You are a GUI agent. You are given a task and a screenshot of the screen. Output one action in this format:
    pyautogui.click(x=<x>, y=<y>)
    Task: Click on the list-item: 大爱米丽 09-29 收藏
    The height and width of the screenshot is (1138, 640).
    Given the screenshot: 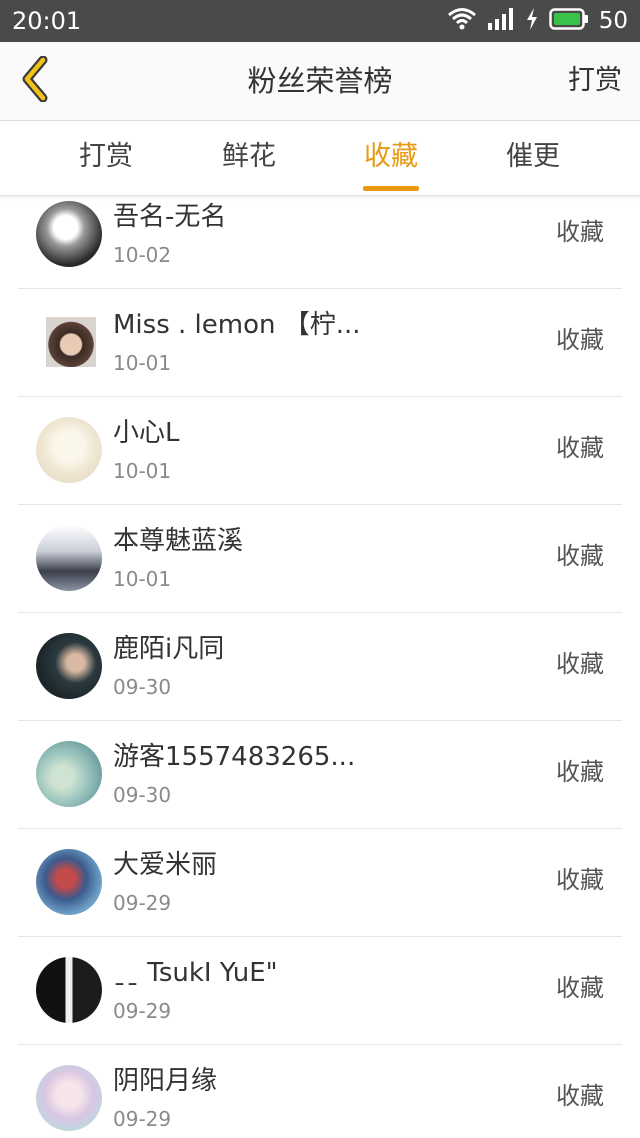 What is the action you would take?
    pyautogui.click(x=320, y=883)
    